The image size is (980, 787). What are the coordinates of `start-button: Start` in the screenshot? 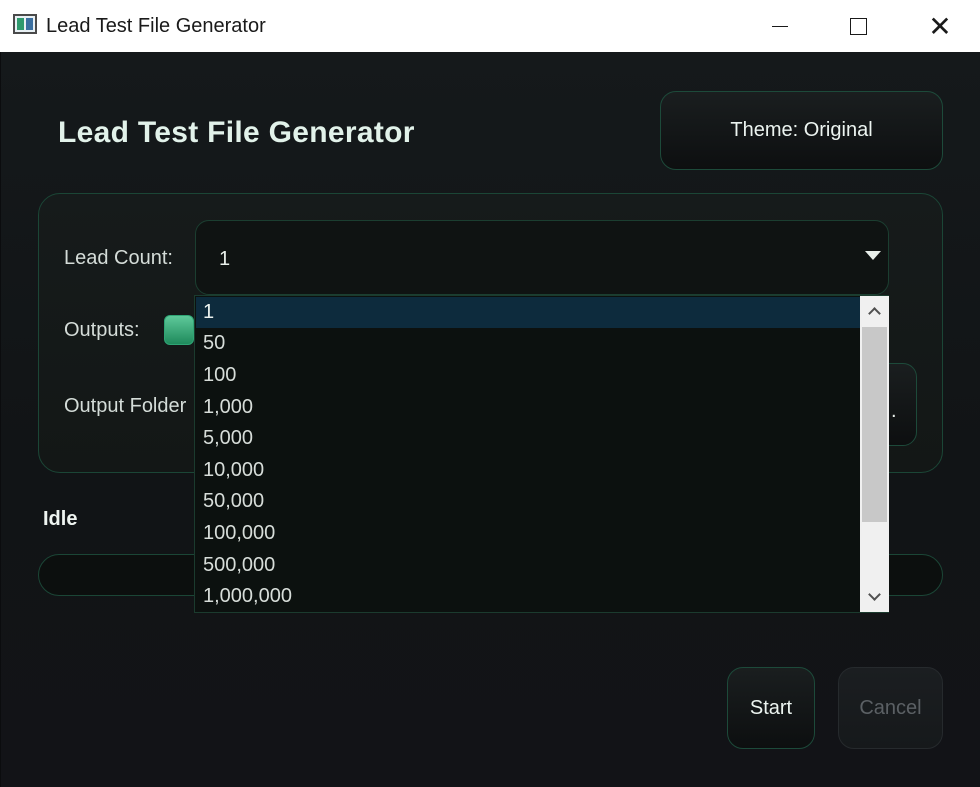 It's located at (771, 708).